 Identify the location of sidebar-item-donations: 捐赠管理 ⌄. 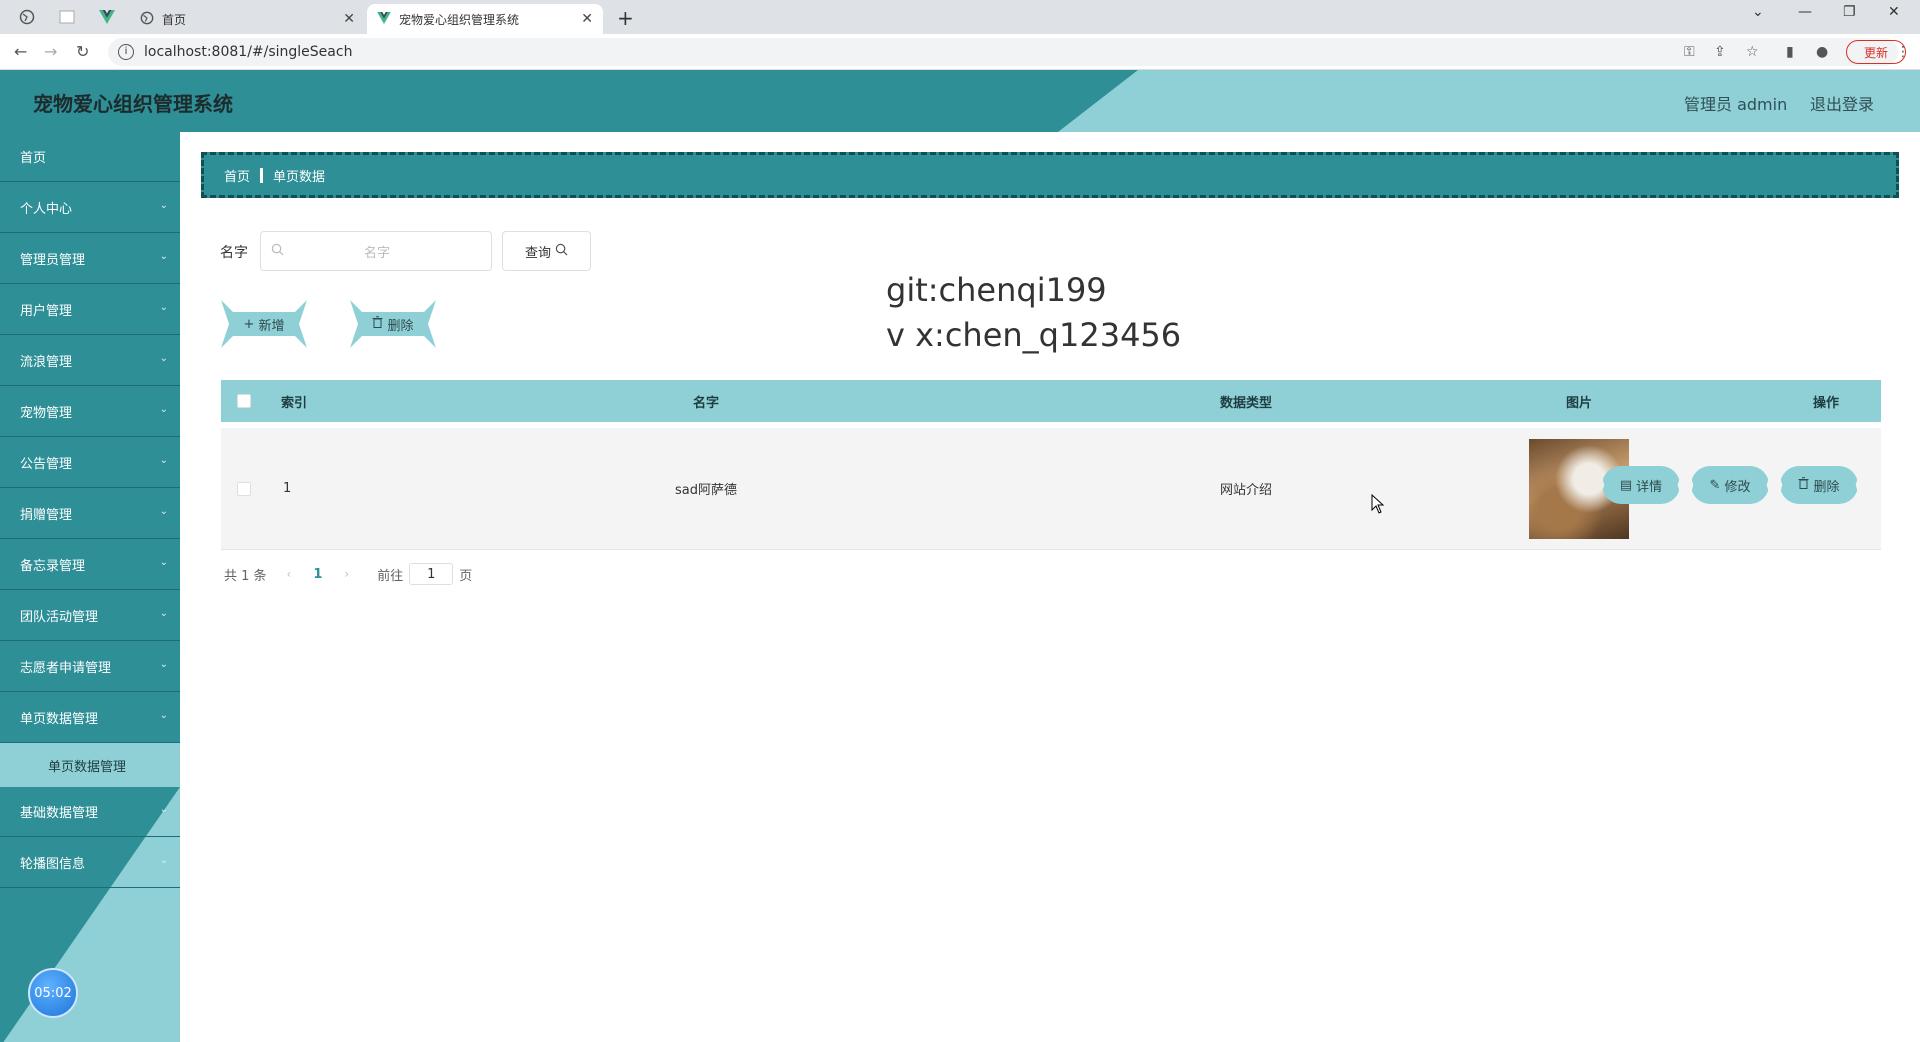
(90, 514).